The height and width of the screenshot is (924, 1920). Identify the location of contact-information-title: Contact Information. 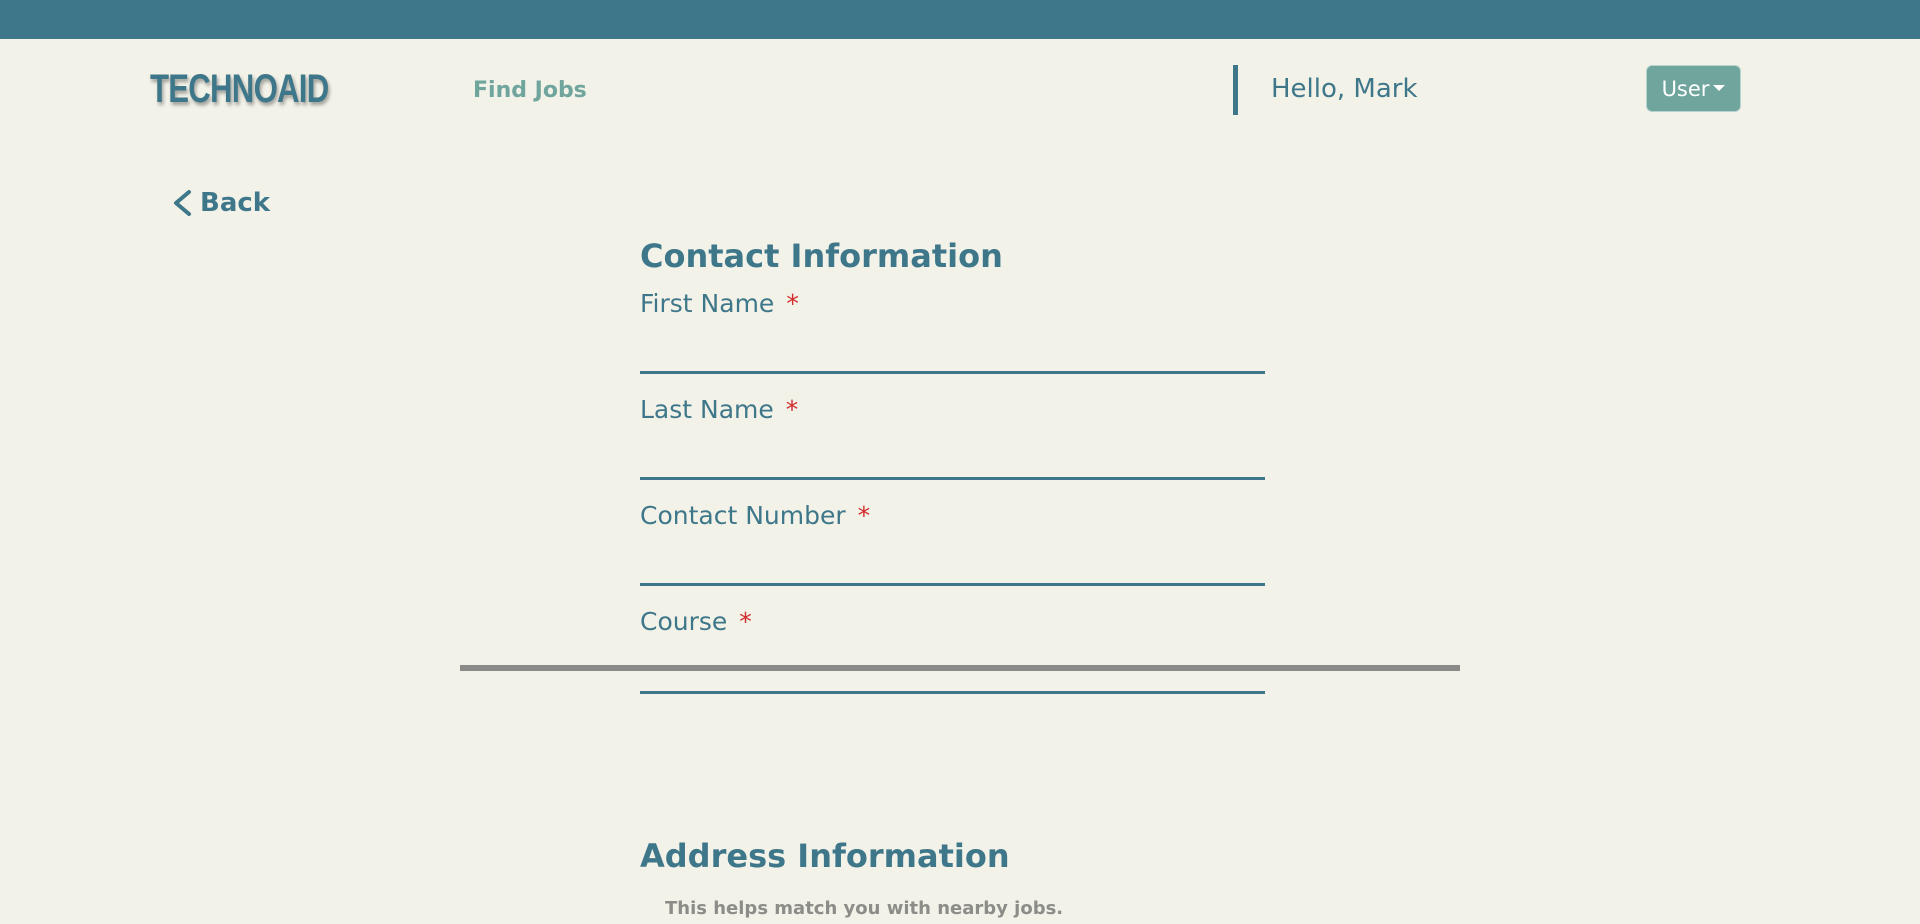
(821, 256).